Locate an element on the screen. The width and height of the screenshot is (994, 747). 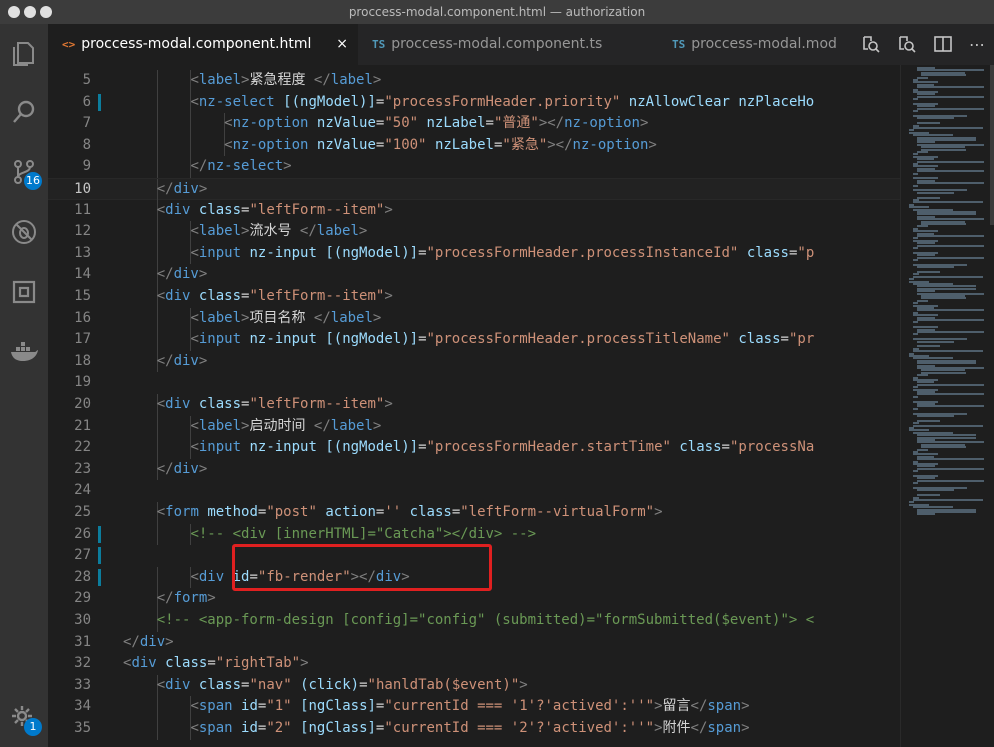
line-number: 33 is located at coordinates (82, 684).